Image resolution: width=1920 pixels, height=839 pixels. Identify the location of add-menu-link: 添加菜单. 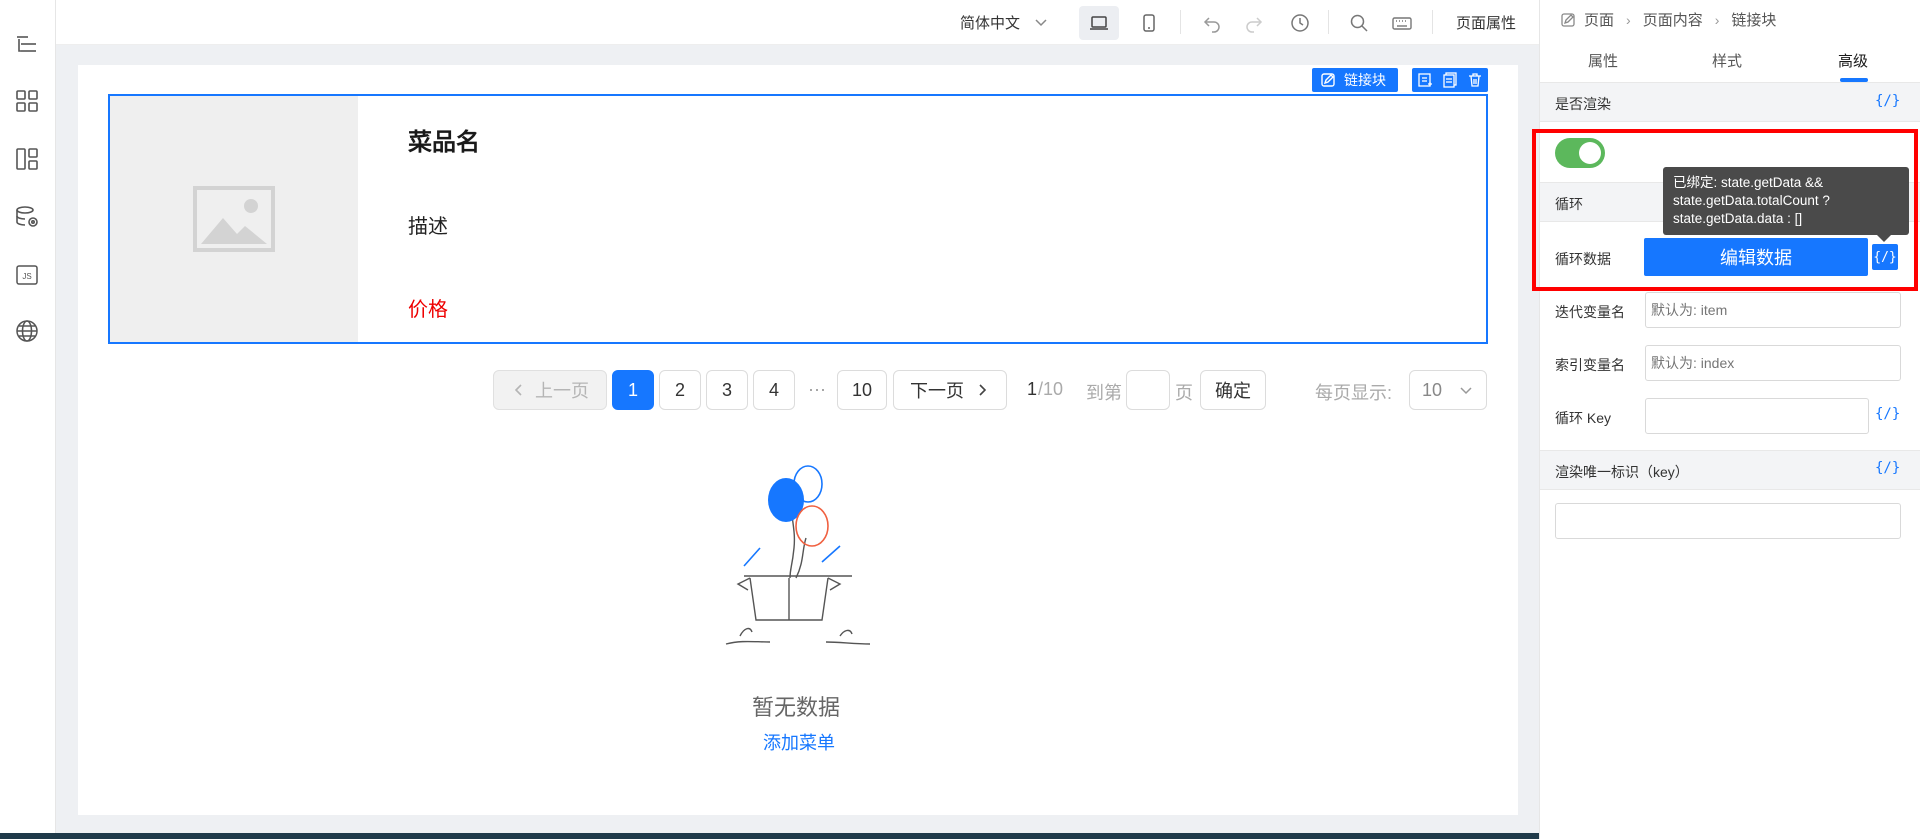
(799, 742).